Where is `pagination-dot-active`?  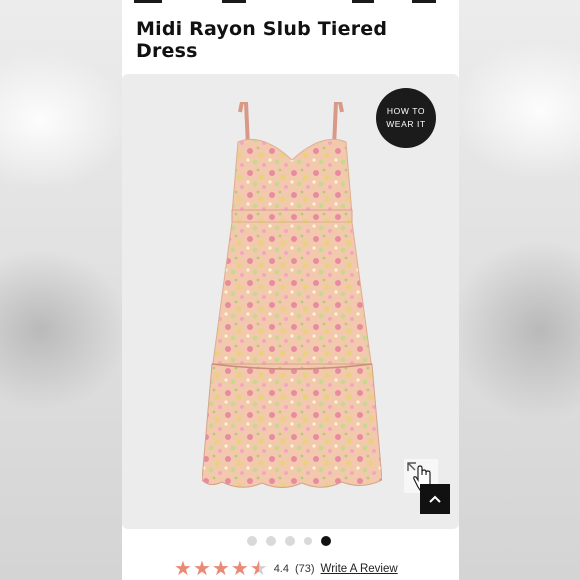 pagination-dot-active is located at coordinates (326, 541).